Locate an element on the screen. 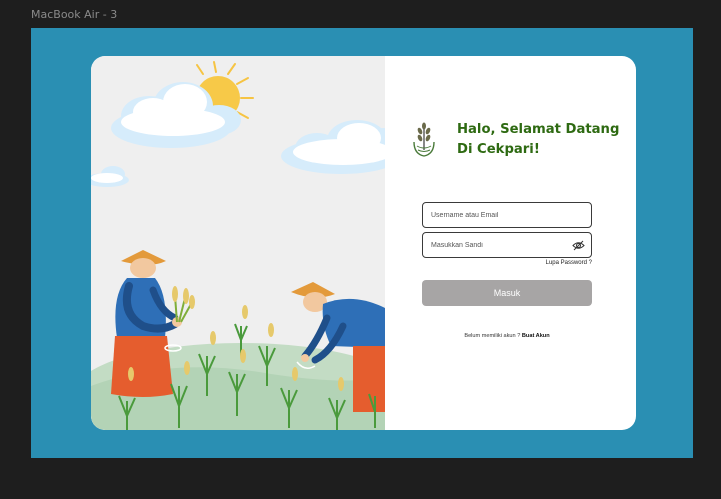 This screenshot has width=721, height=499. password-field is located at coordinates (507, 245).